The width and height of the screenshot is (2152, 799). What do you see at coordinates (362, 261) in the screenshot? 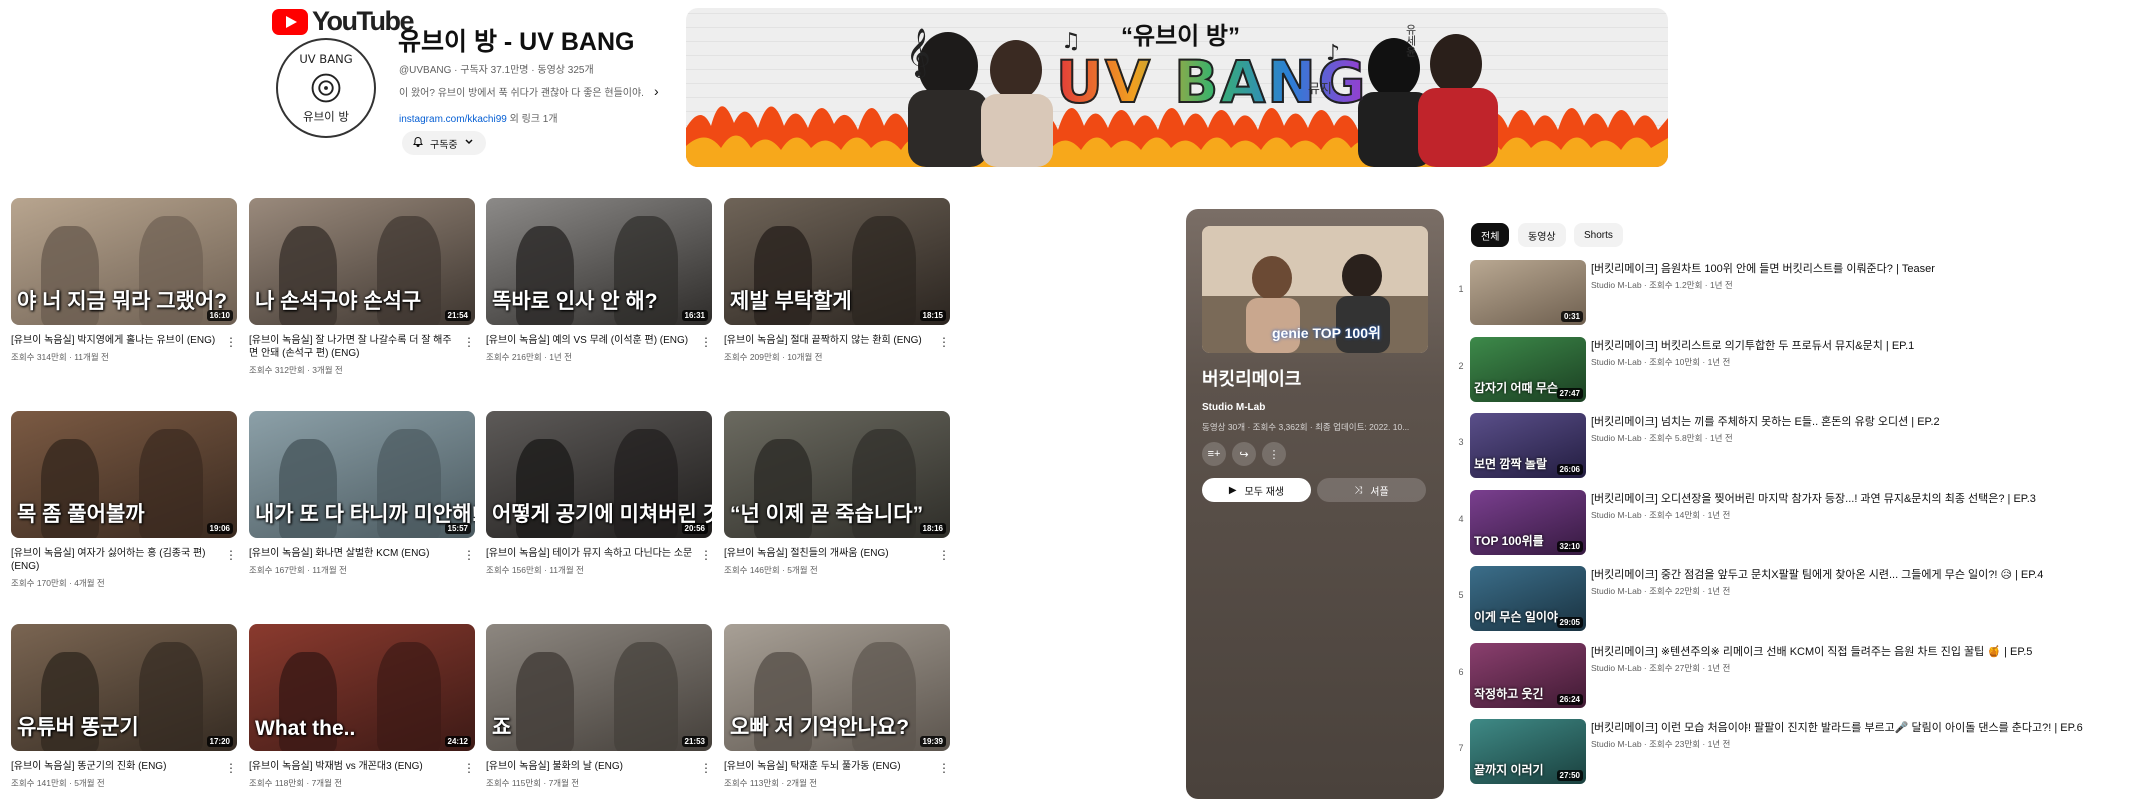
I see `video-thumbnail: 나 손석구야 손석구 21:54` at bounding box center [362, 261].